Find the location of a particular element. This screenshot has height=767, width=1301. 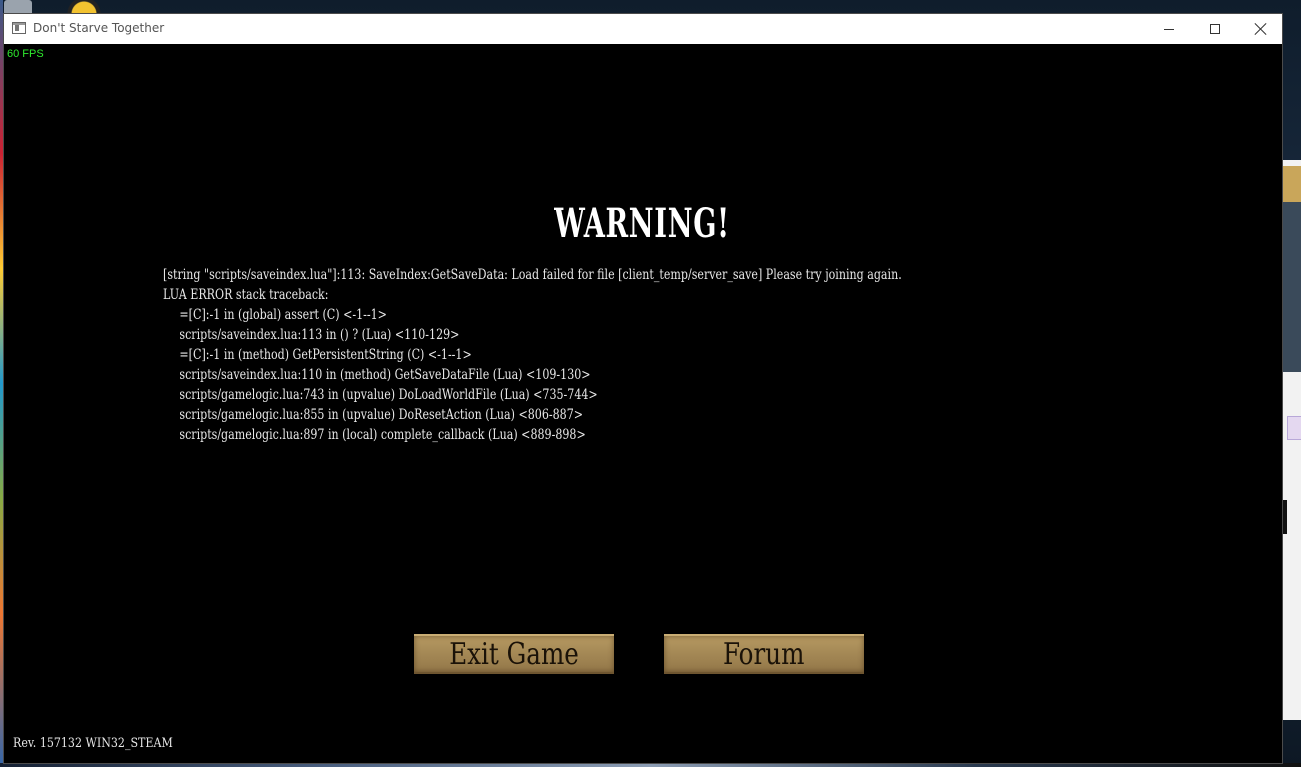

background-window-edge is located at coordinates (1292, 440).